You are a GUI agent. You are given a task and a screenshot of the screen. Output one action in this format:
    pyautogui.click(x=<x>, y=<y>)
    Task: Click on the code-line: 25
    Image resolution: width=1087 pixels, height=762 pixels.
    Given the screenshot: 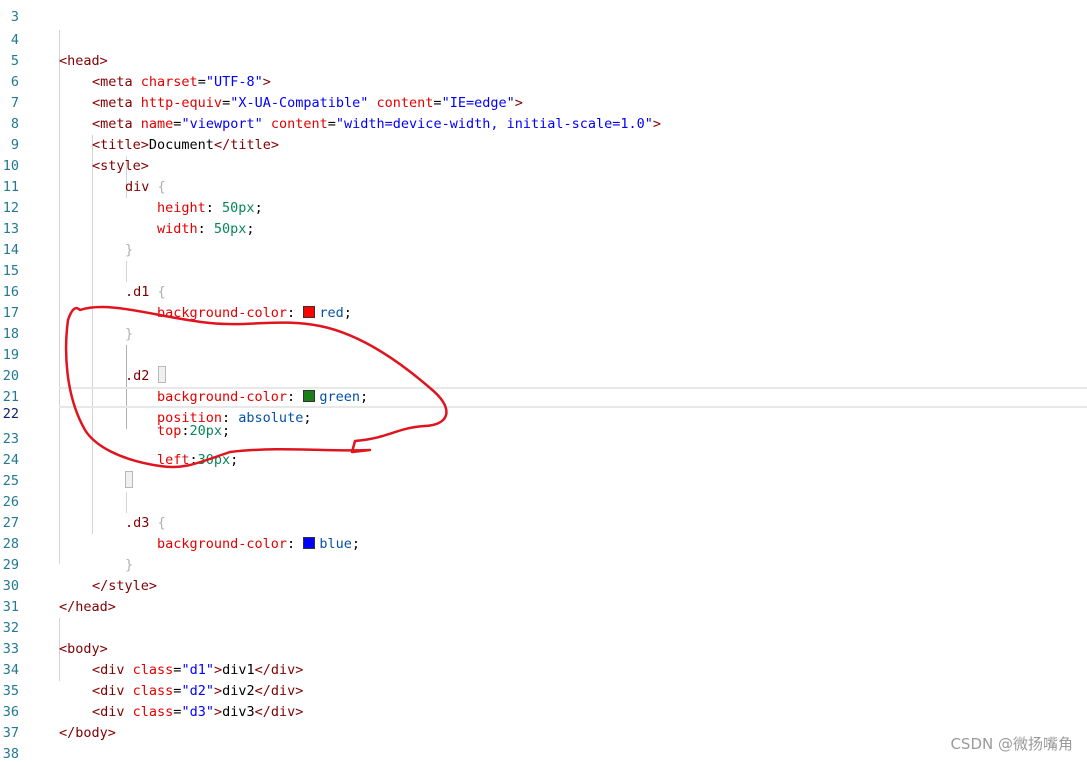 What is the action you would take?
    pyautogui.click(x=543, y=469)
    